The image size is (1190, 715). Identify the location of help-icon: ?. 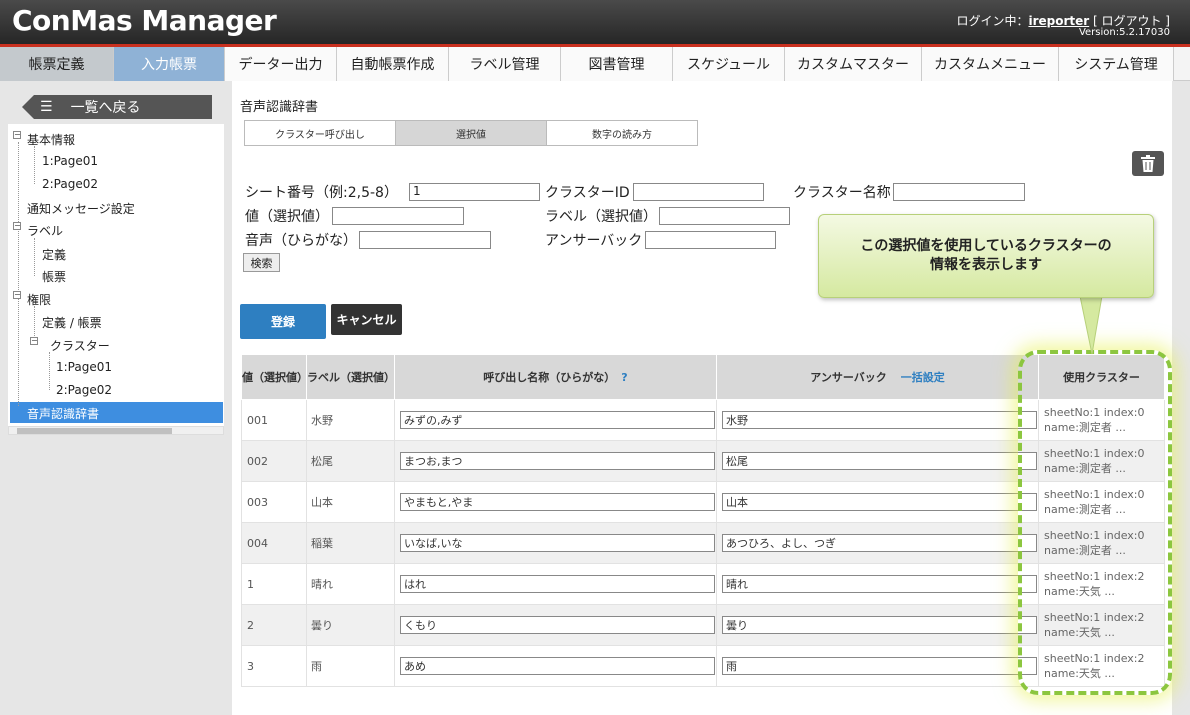
(624, 377).